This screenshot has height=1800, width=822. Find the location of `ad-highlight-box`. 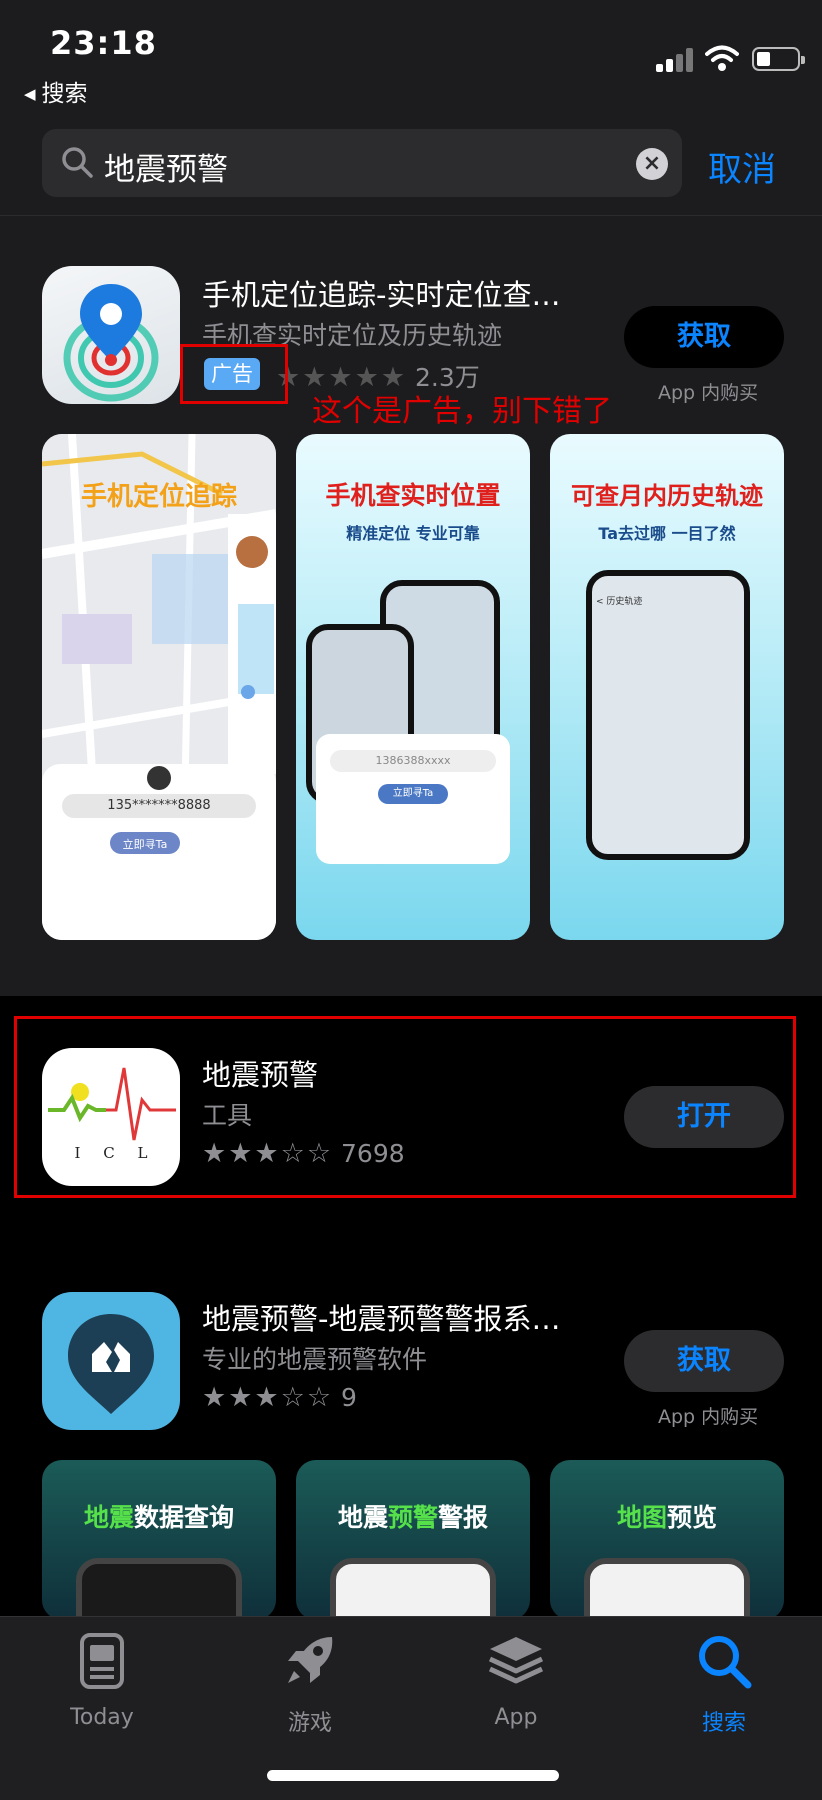

ad-highlight-box is located at coordinates (234, 374).